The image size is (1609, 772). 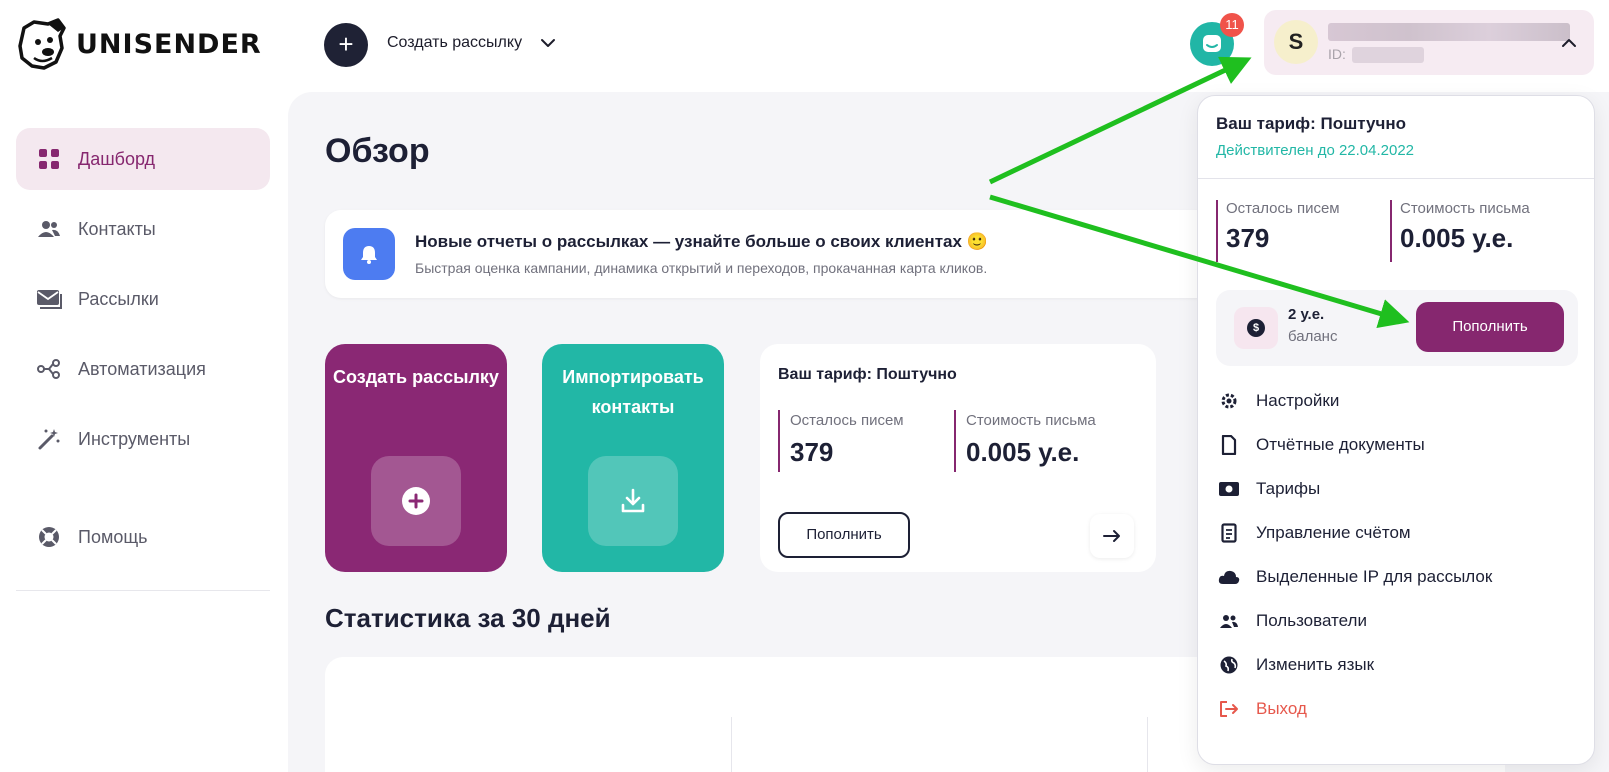 What do you see at coordinates (416, 377) in the screenshot?
I see `tile-title: Создать рассылку` at bounding box center [416, 377].